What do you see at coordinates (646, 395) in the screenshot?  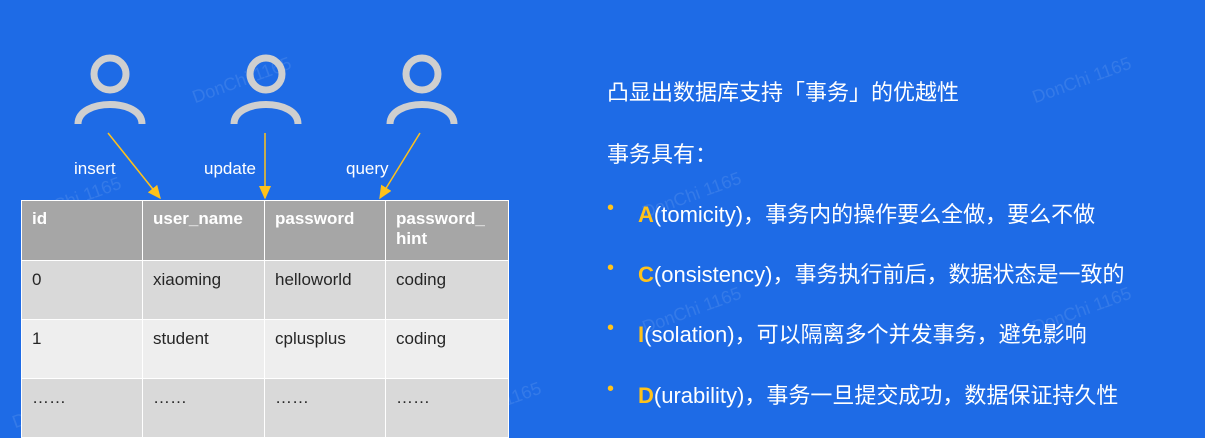 I see `bullet-letter: D` at bounding box center [646, 395].